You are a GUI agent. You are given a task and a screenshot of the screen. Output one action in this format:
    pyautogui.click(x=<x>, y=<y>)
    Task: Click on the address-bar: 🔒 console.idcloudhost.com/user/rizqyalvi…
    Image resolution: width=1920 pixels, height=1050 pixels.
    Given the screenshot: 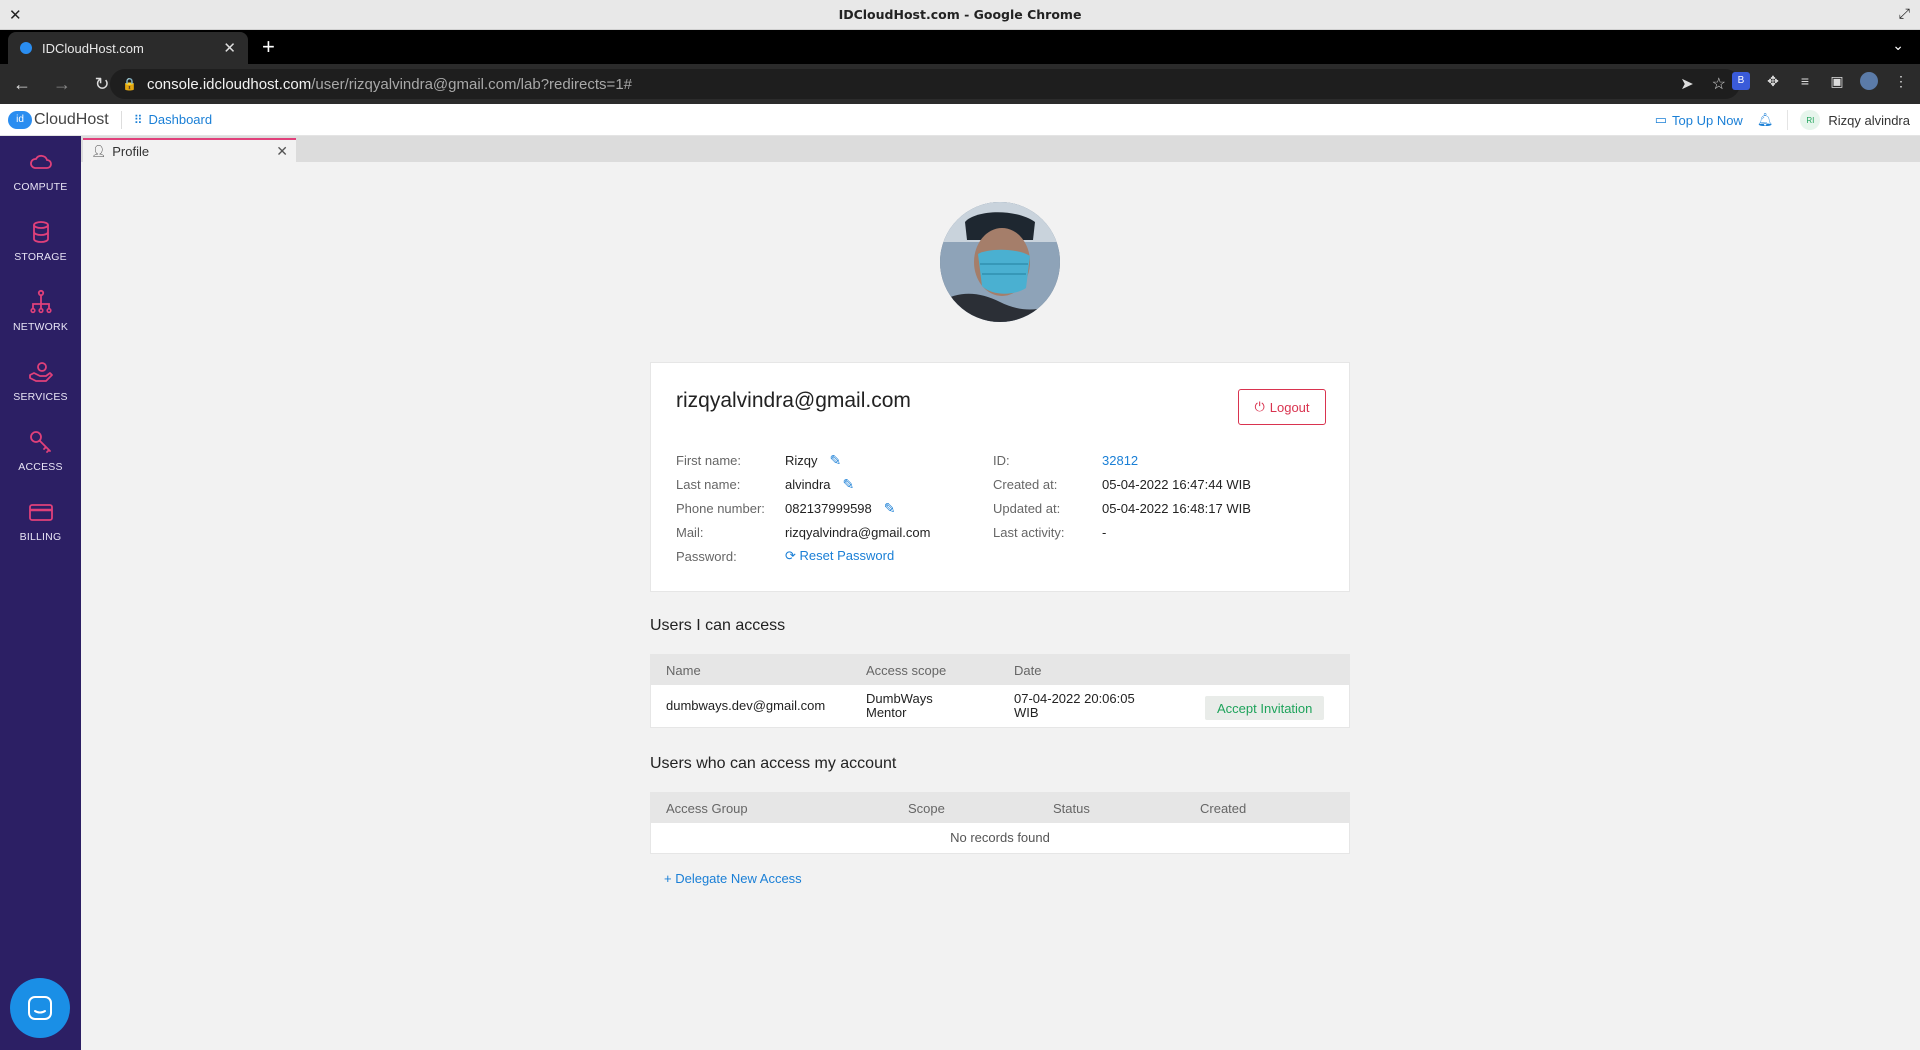 What is the action you would take?
    pyautogui.click(x=925, y=84)
    